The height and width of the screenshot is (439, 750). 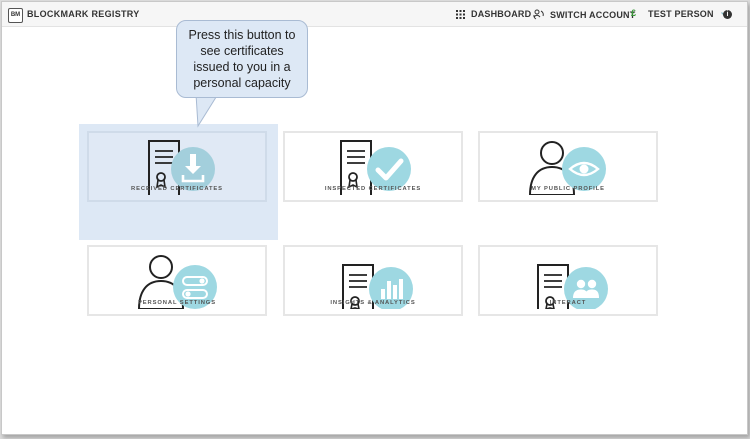 I want to click on switch-account-link: SWITCH ACCOUNT, so click(x=584, y=14).